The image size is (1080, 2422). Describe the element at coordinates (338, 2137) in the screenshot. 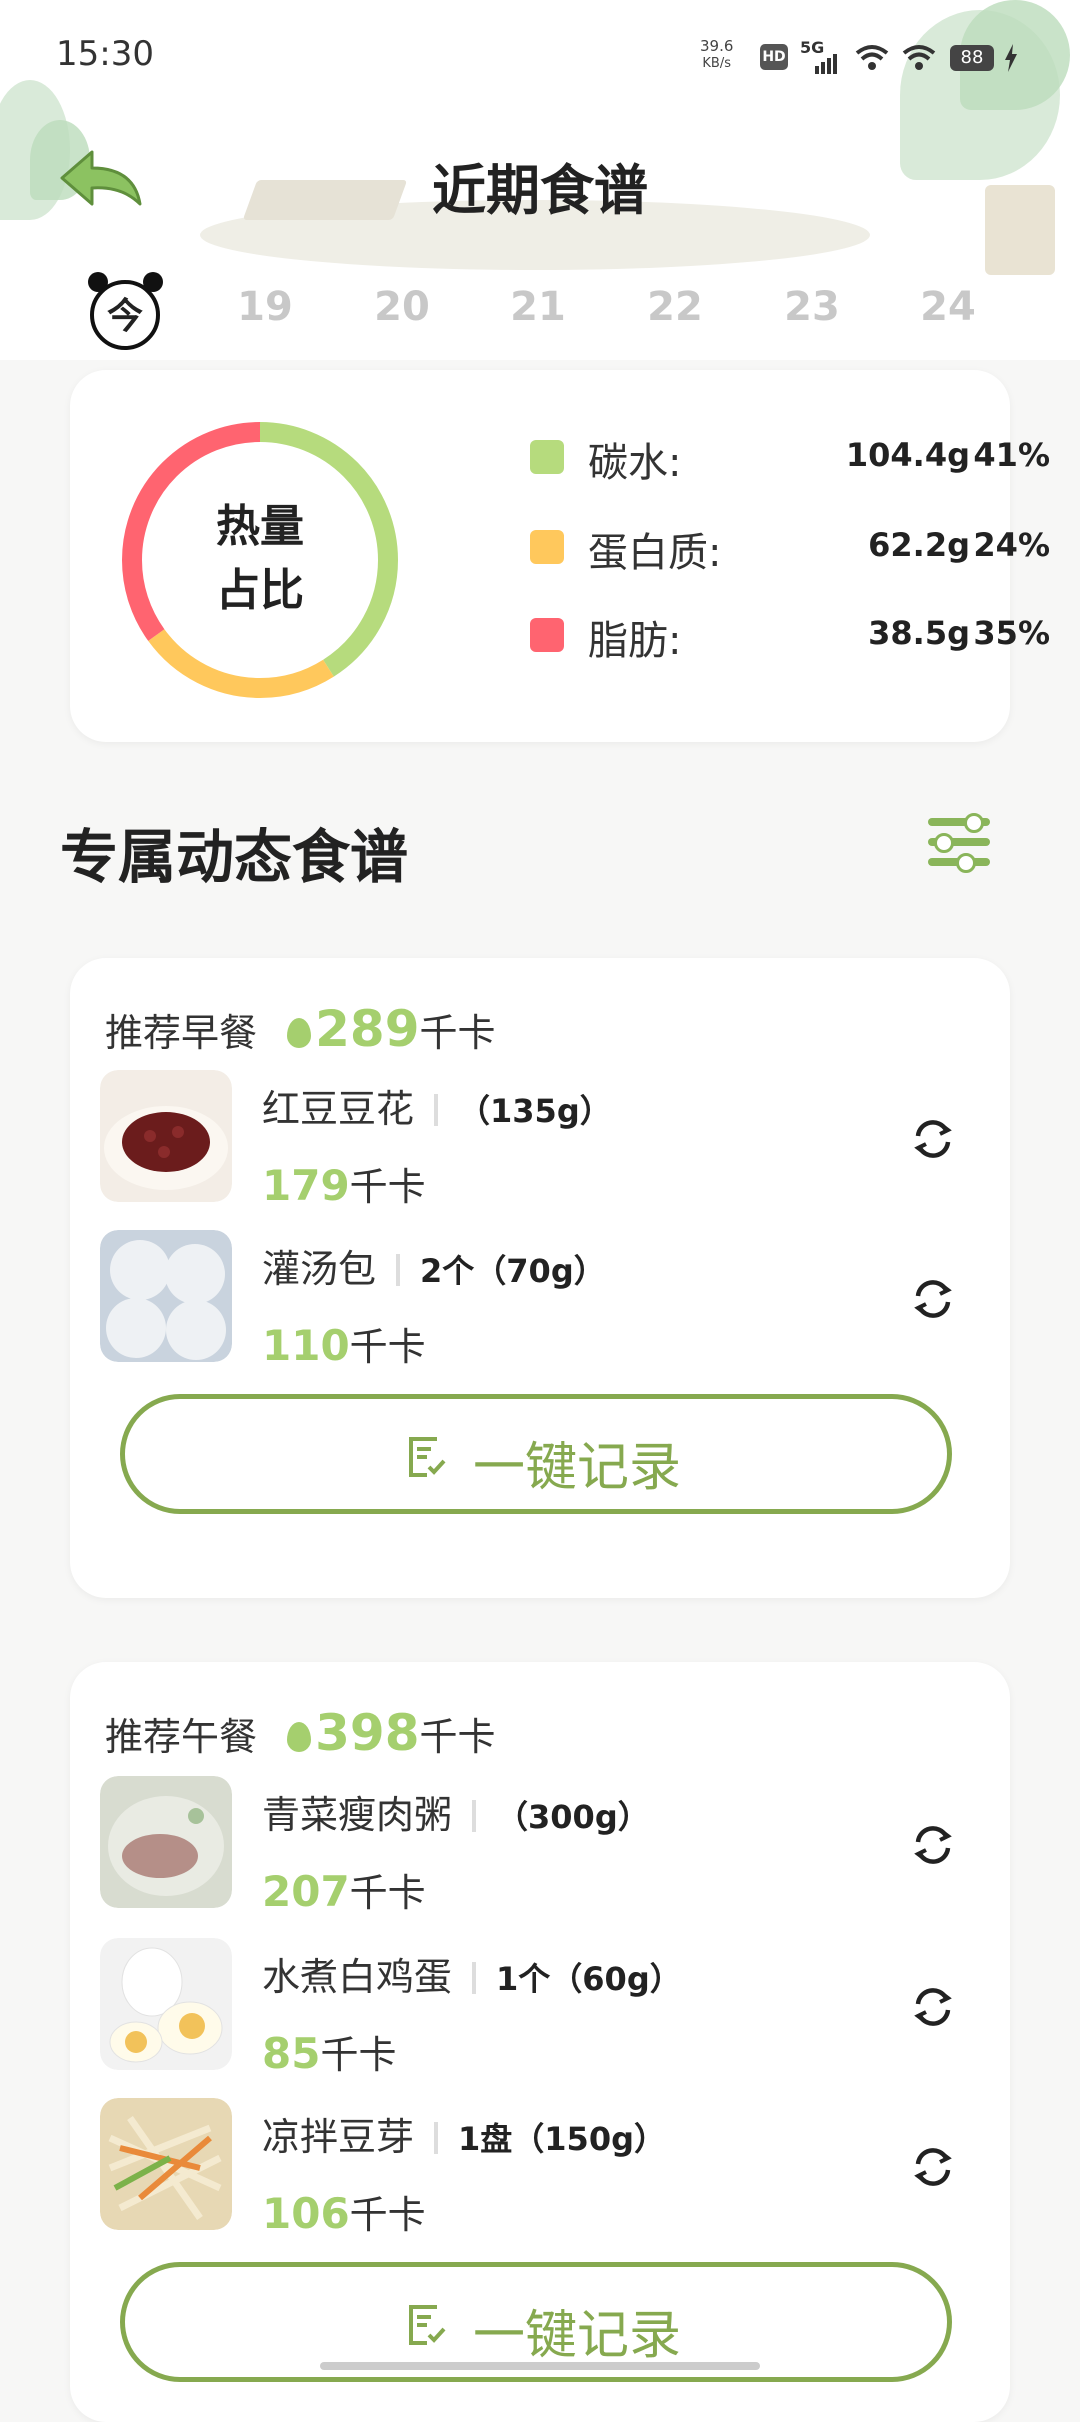

I see `food-name: 凉拌豆芽` at that location.